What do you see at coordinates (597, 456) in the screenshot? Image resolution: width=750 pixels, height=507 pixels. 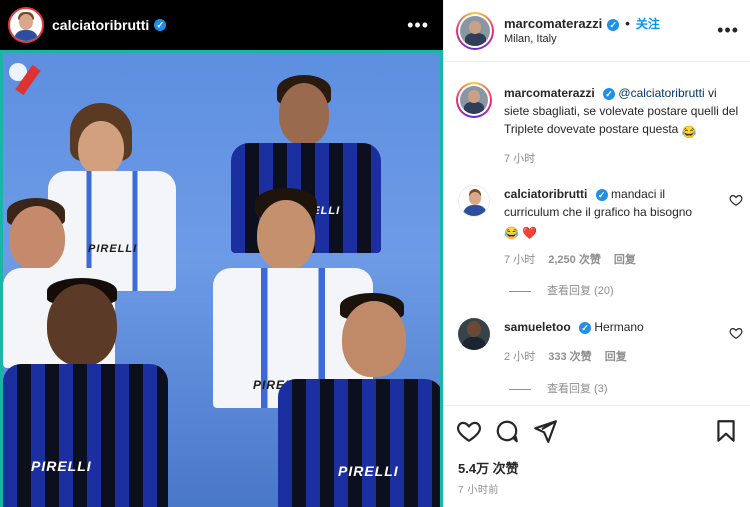 I see `post-actions-bar: 5.4万 次赞 7 小时前` at bounding box center [597, 456].